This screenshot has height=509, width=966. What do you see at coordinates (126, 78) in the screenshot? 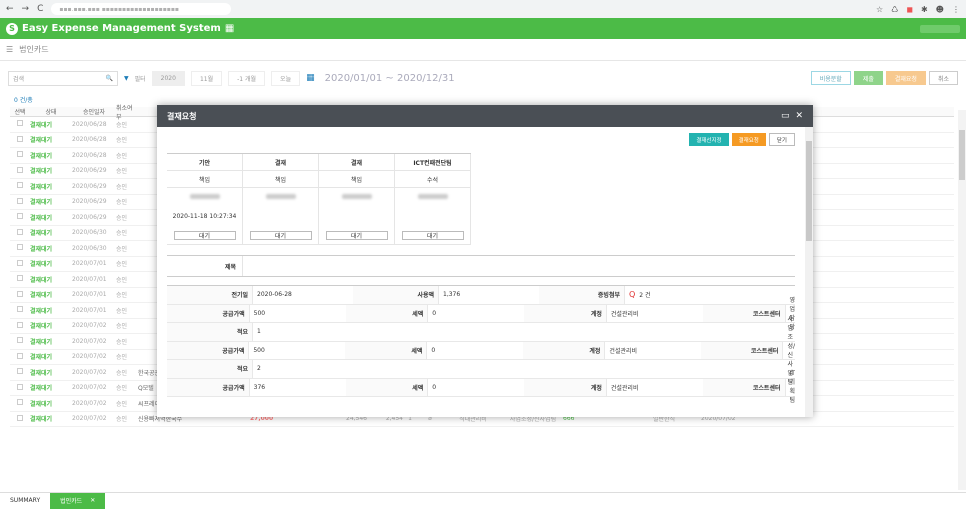
I see `filter-icon: ▼` at bounding box center [126, 78].